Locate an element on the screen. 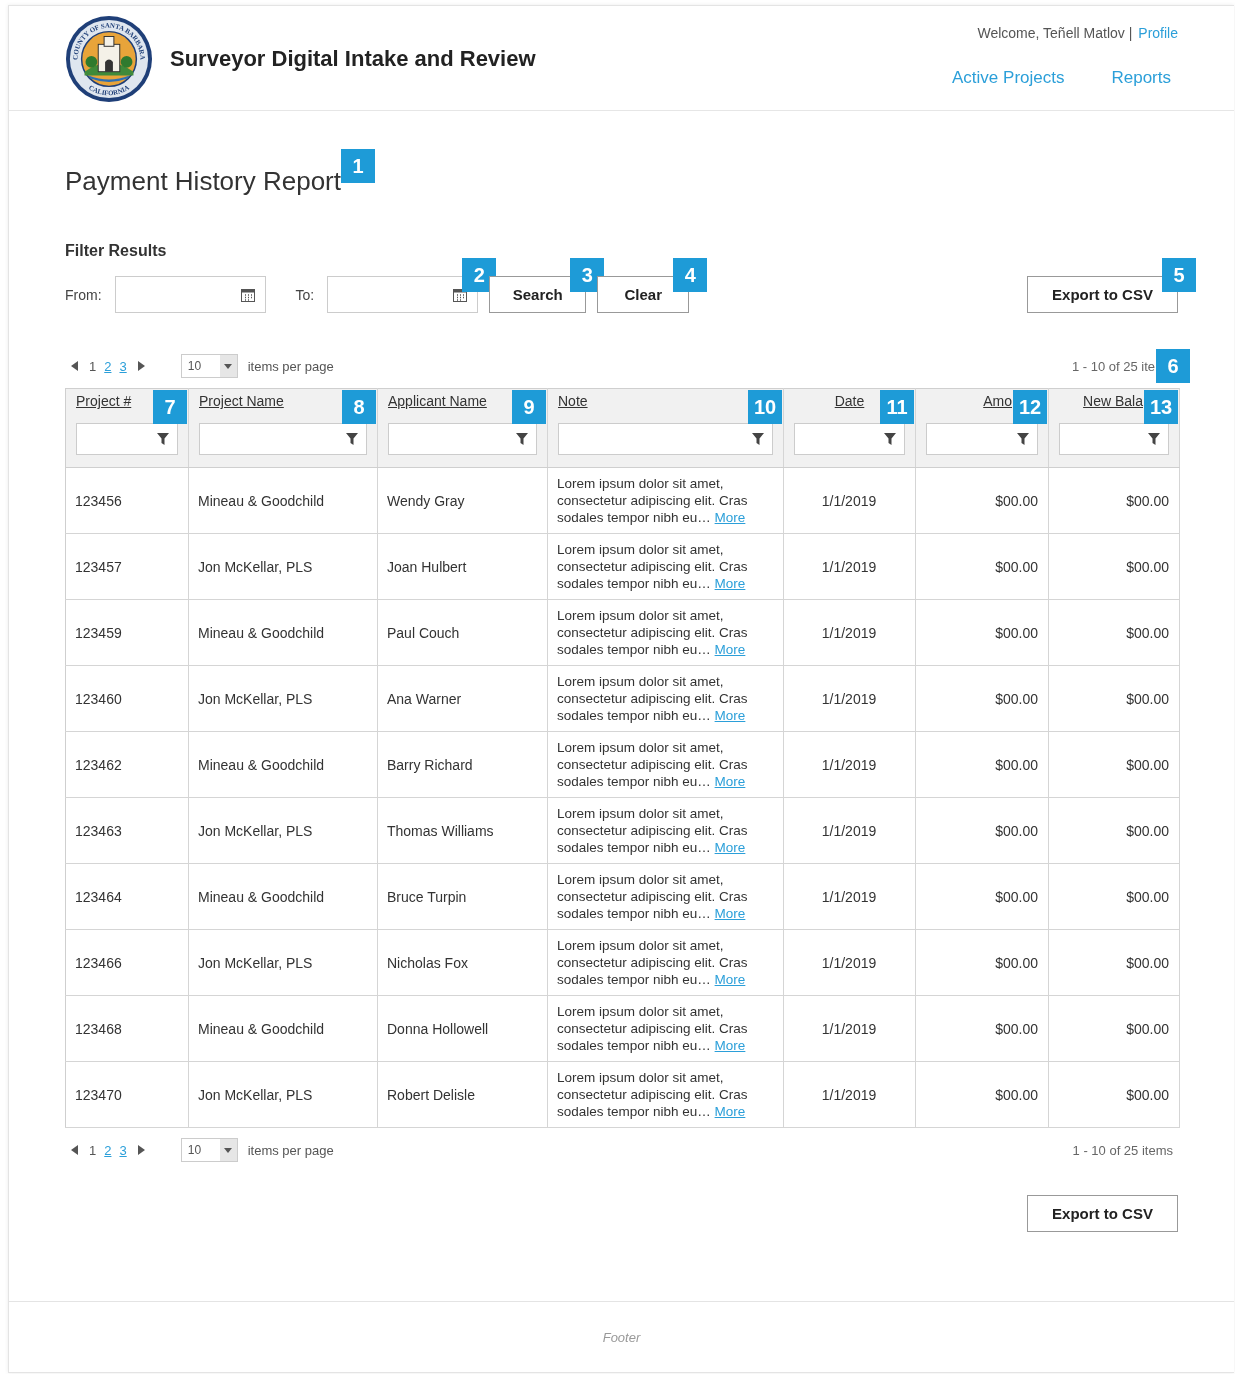 The width and height of the screenshot is (1235, 1374). table-cell: Bruce Turpin is located at coordinates (427, 896).